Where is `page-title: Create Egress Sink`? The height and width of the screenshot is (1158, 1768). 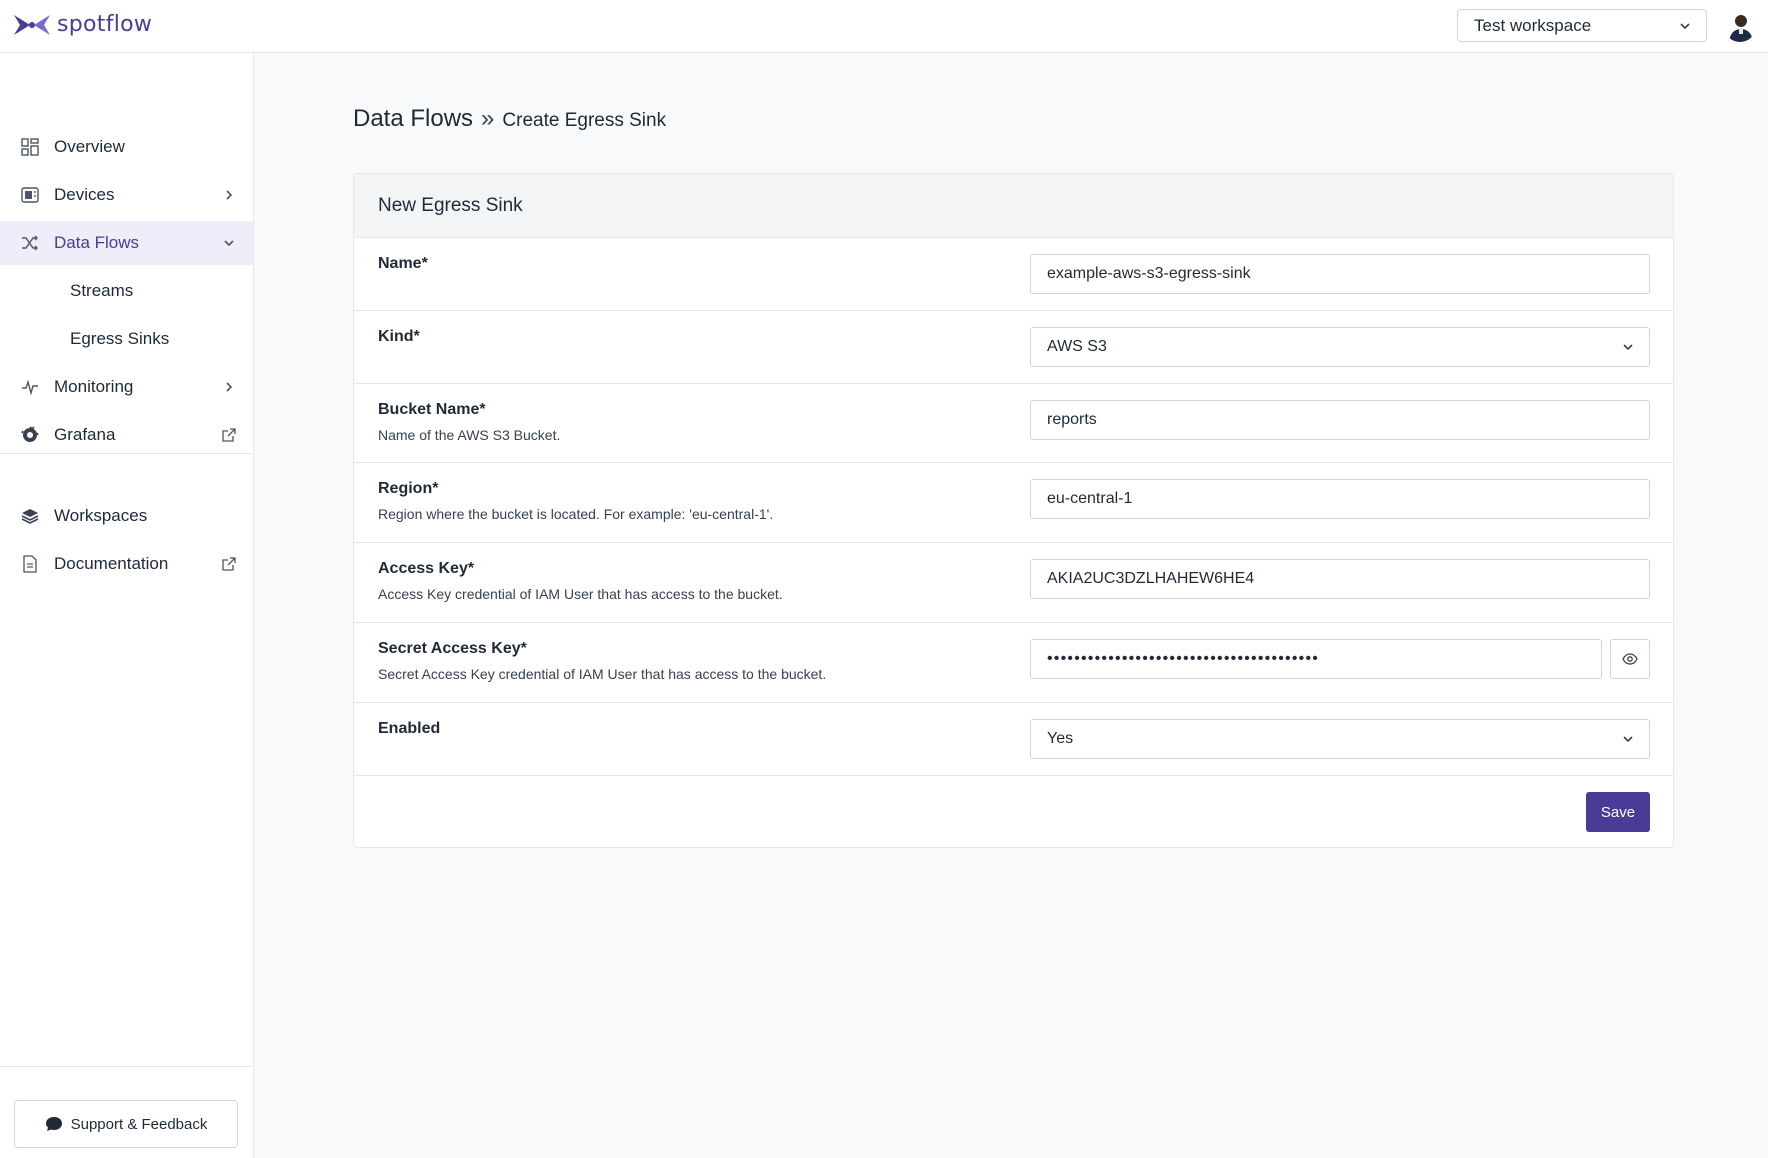 page-title: Create Egress Sink is located at coordinates (584, 120).